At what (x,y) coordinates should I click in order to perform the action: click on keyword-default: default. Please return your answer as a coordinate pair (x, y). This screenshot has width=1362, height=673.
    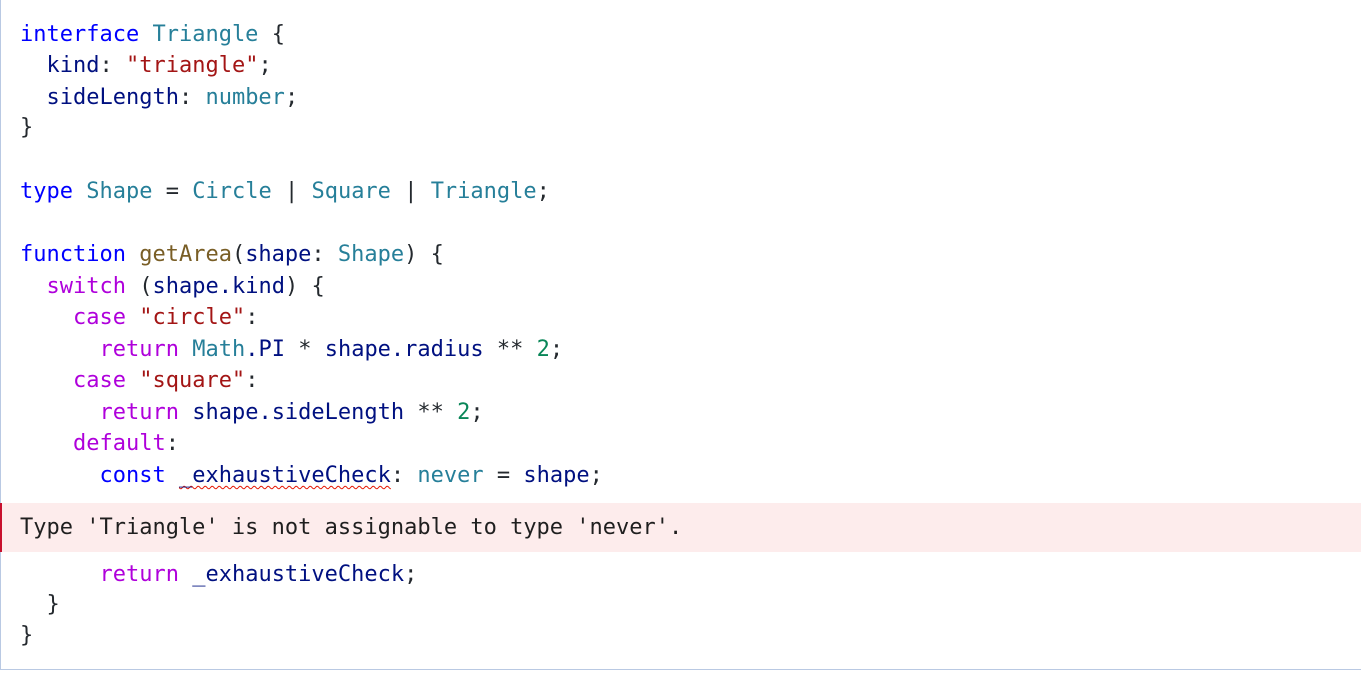
    Looking at the image, I should click on (119, 443).